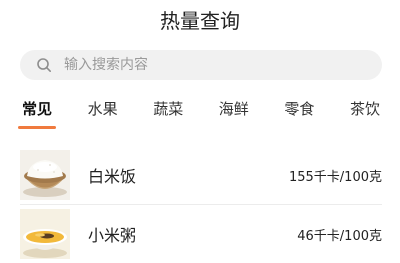 This screenshot has width=400, height=263. I want to click on search-input, so click(214, 65).